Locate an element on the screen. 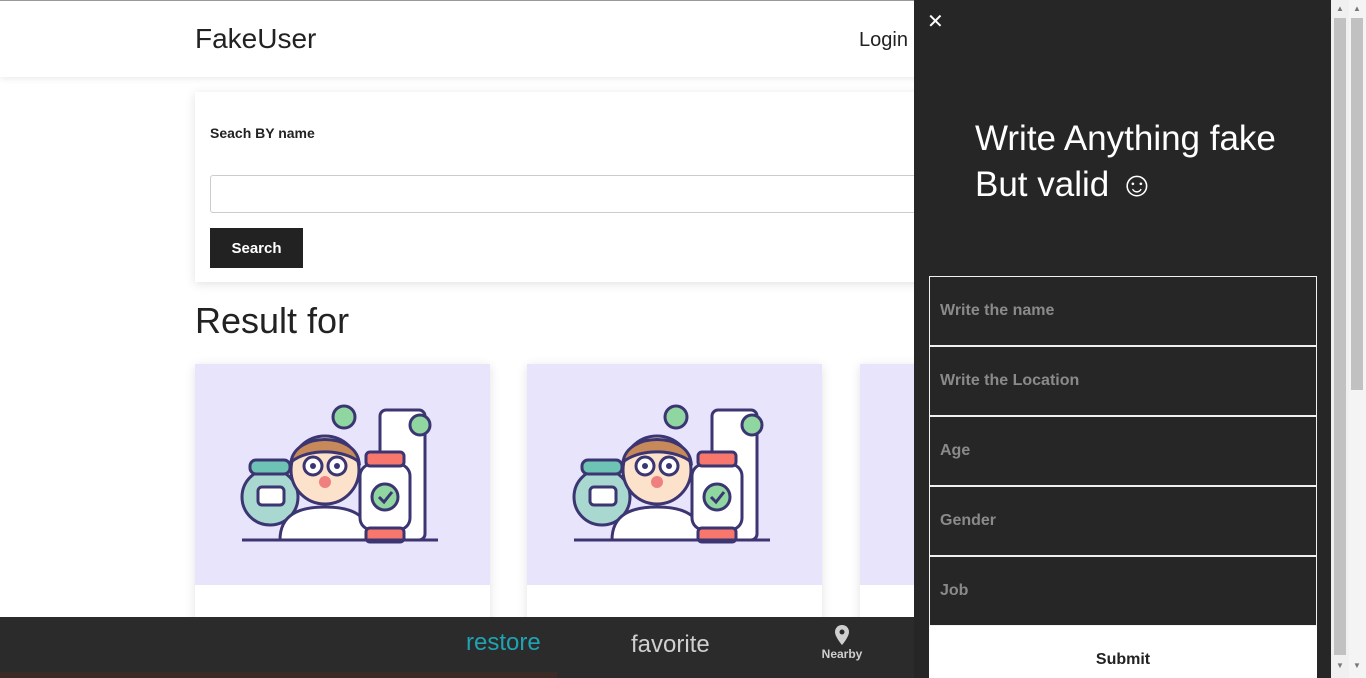 Image resolution: width=1366 pixels, height=678 pixels. gender-input is located at coordinates (1123, 521).